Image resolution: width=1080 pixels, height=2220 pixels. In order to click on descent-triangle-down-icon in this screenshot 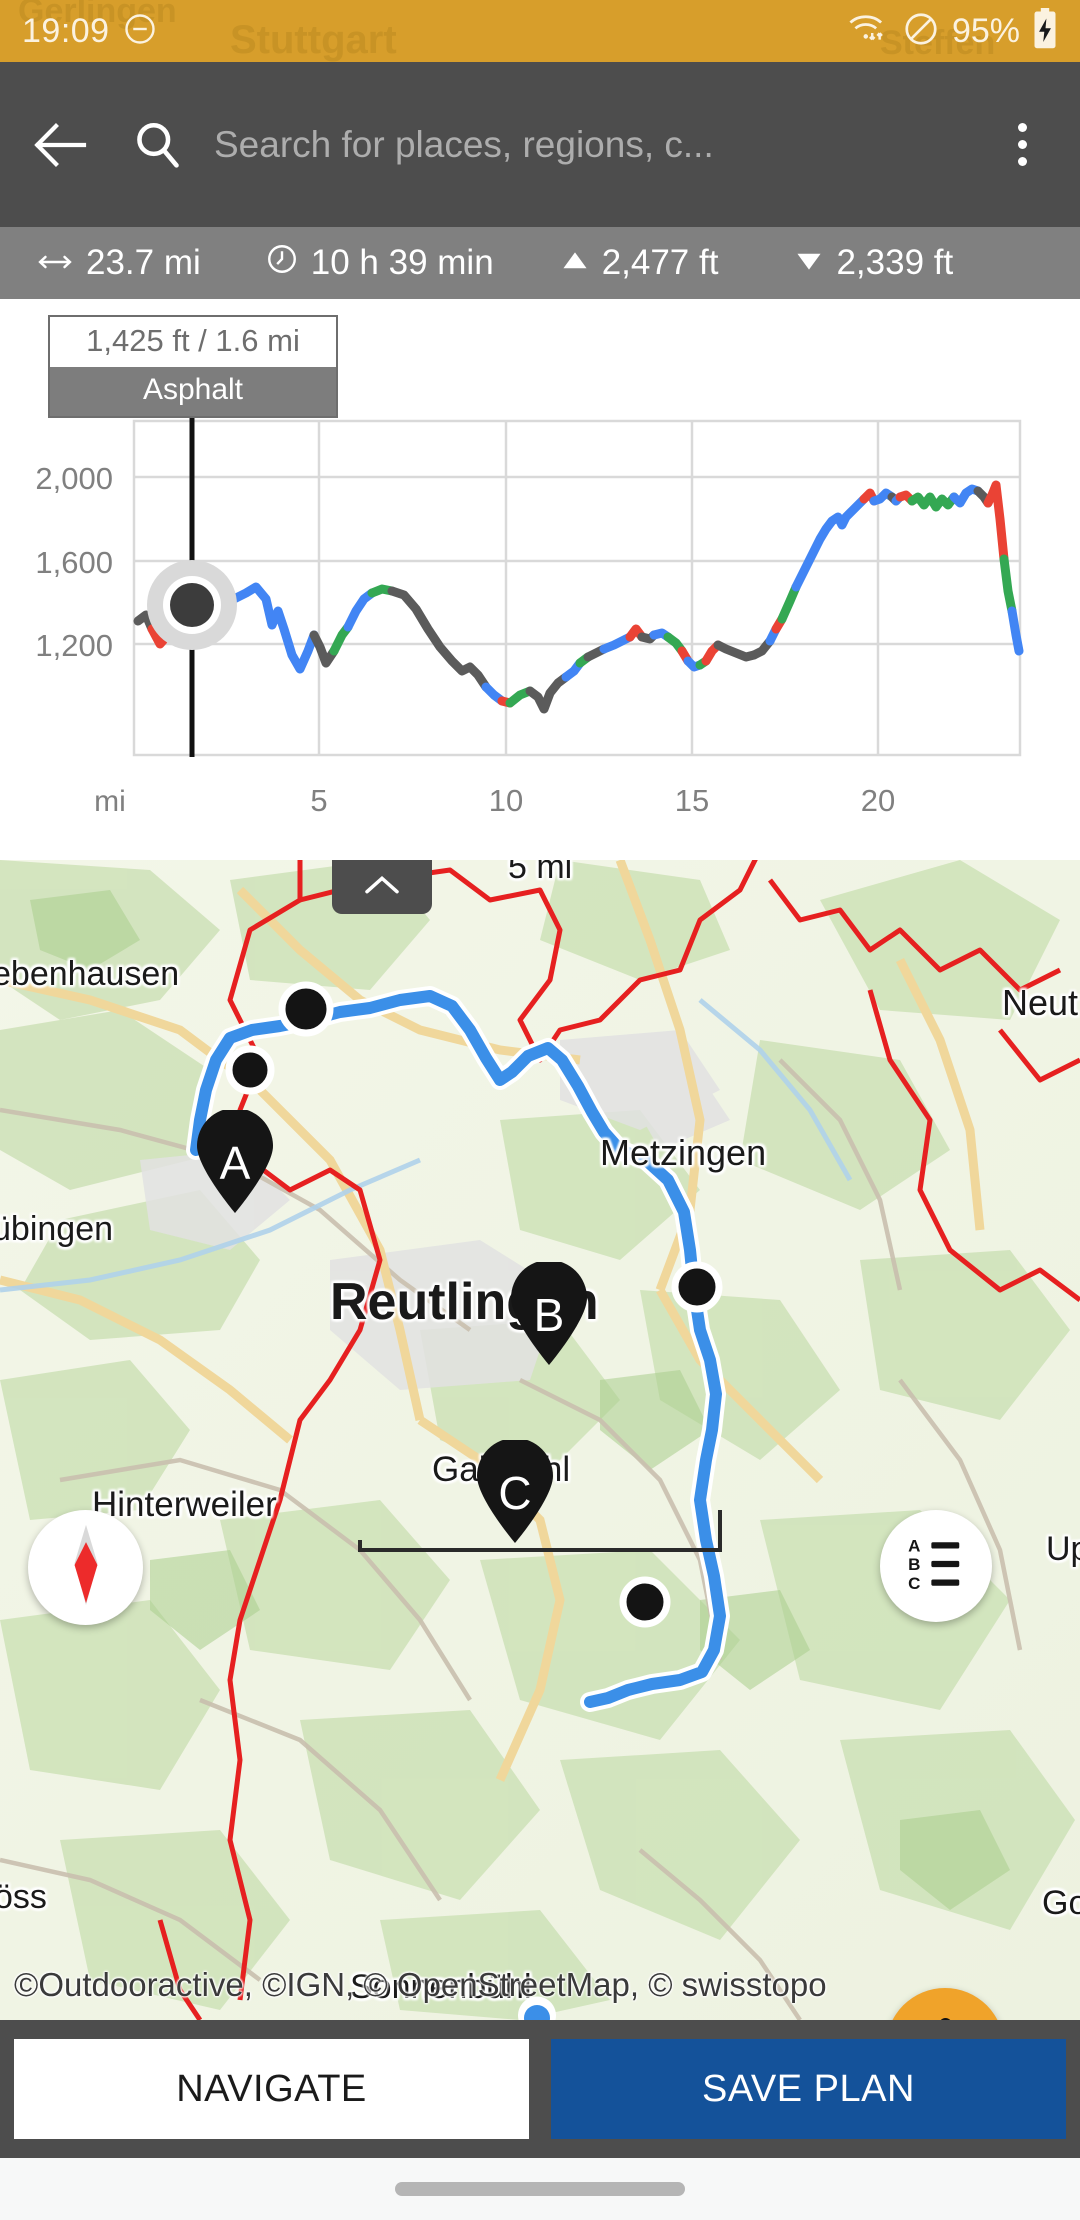, I will do `click(809, 263)`.